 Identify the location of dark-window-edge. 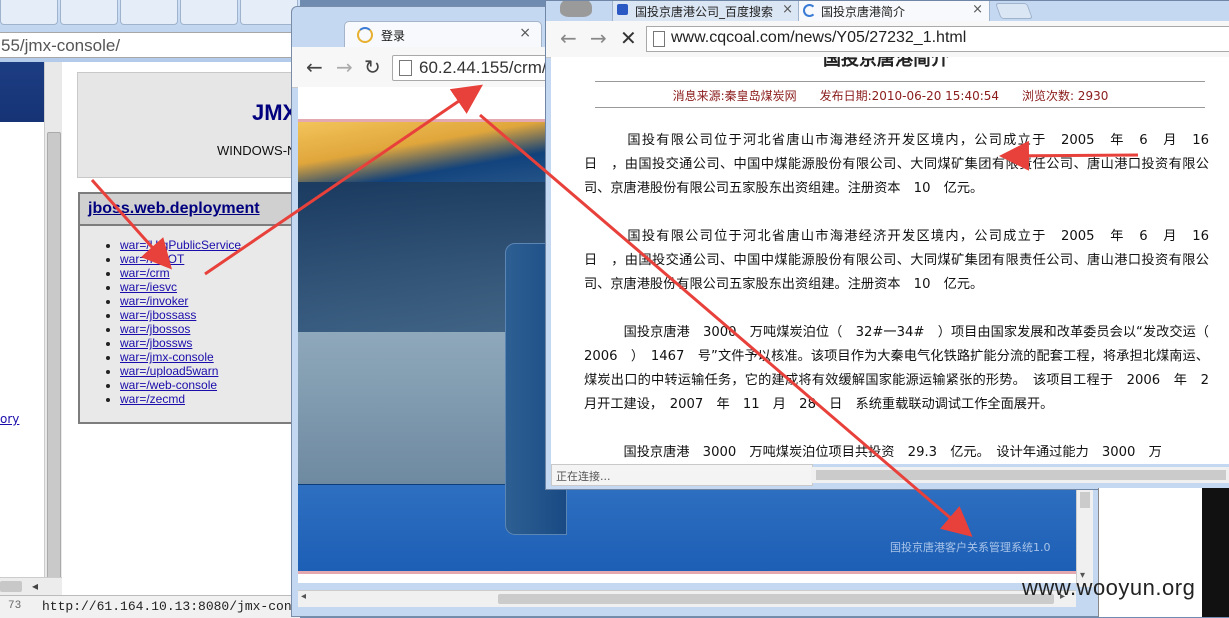
(1215, 552).